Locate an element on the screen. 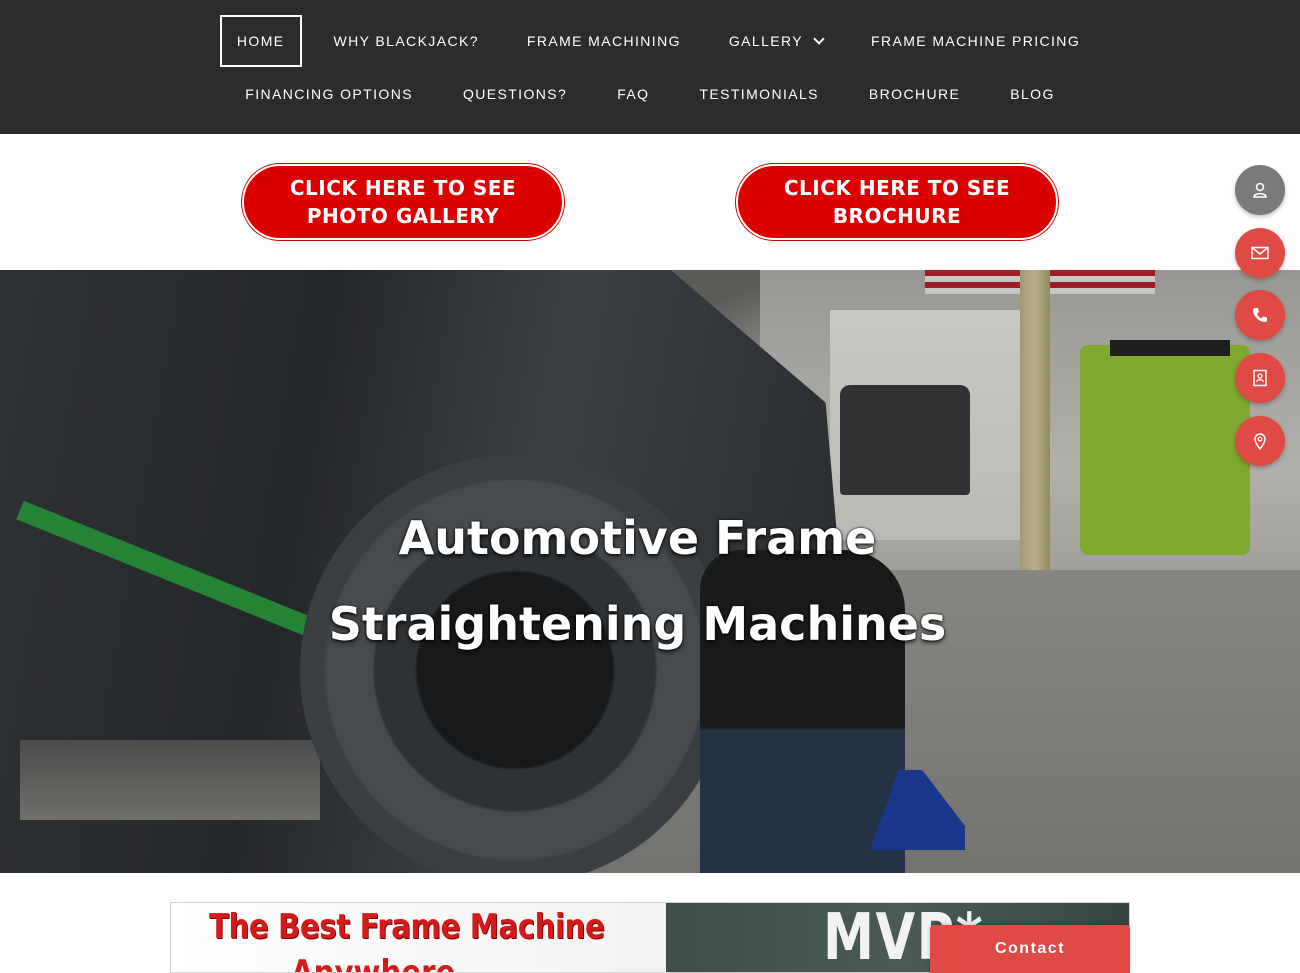  chevron-down-icon is located at coordinates (819, 38).